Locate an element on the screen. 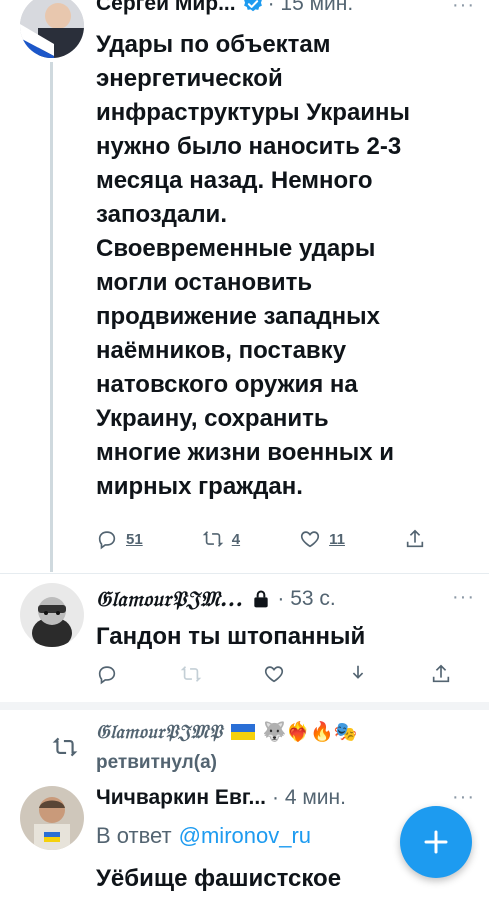  retweet-header: 𝔊𝔩𝔞𝔪𝔬𝔲𝔯𝔓𝔍𝔐𝔓 🐺❤️‍🔥🔥🎭 is located at coordinates (227, 732).